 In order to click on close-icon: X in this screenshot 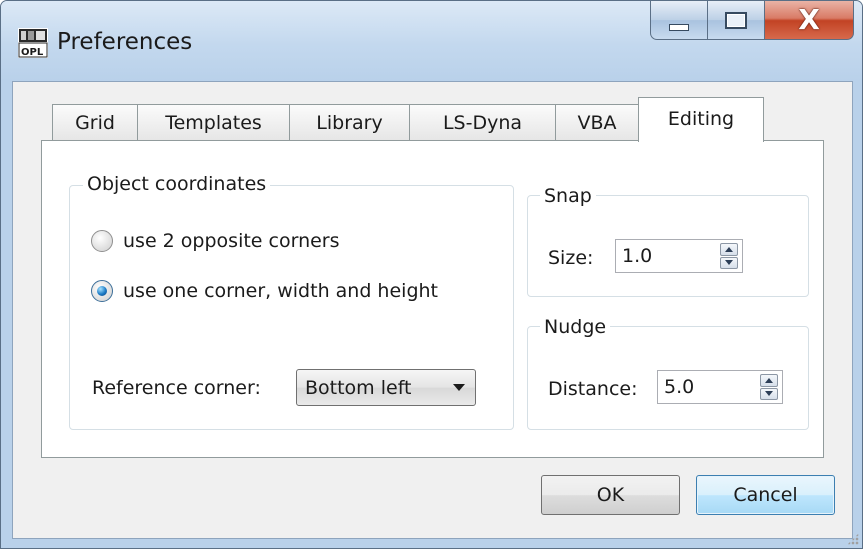, I will do `click(809, 19)`.